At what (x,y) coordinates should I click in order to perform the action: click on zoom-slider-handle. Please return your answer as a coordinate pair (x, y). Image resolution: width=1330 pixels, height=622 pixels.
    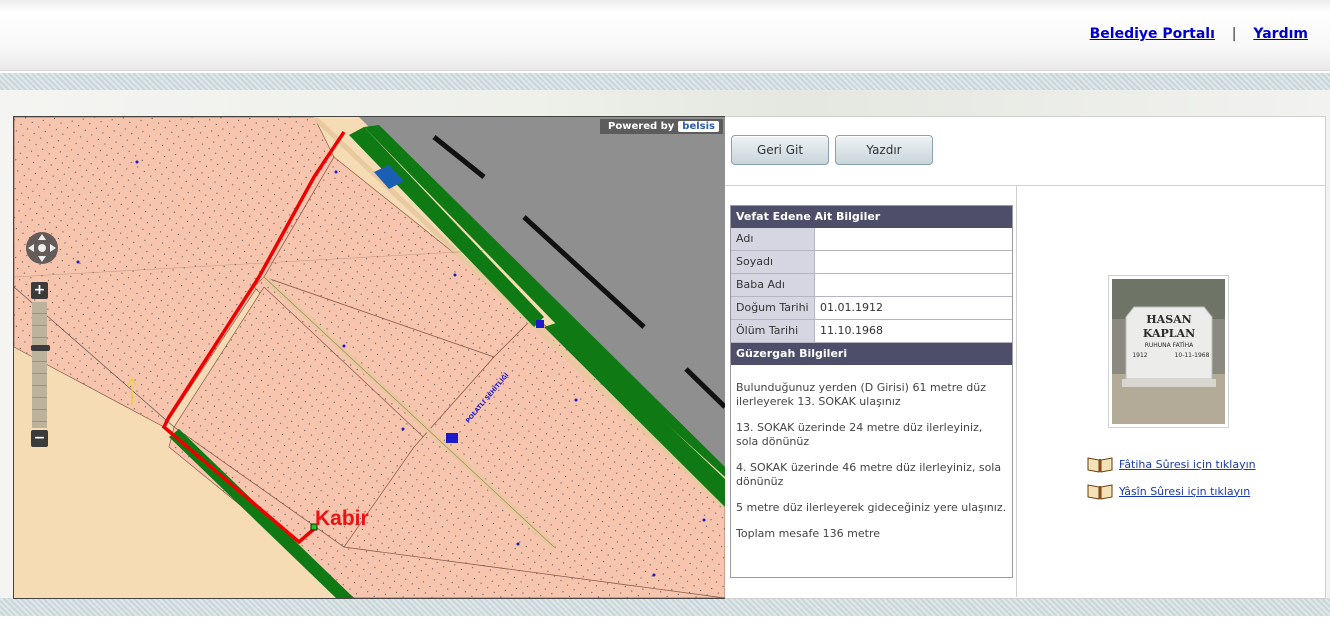
    Looking at the image, I should click on (40, 348).